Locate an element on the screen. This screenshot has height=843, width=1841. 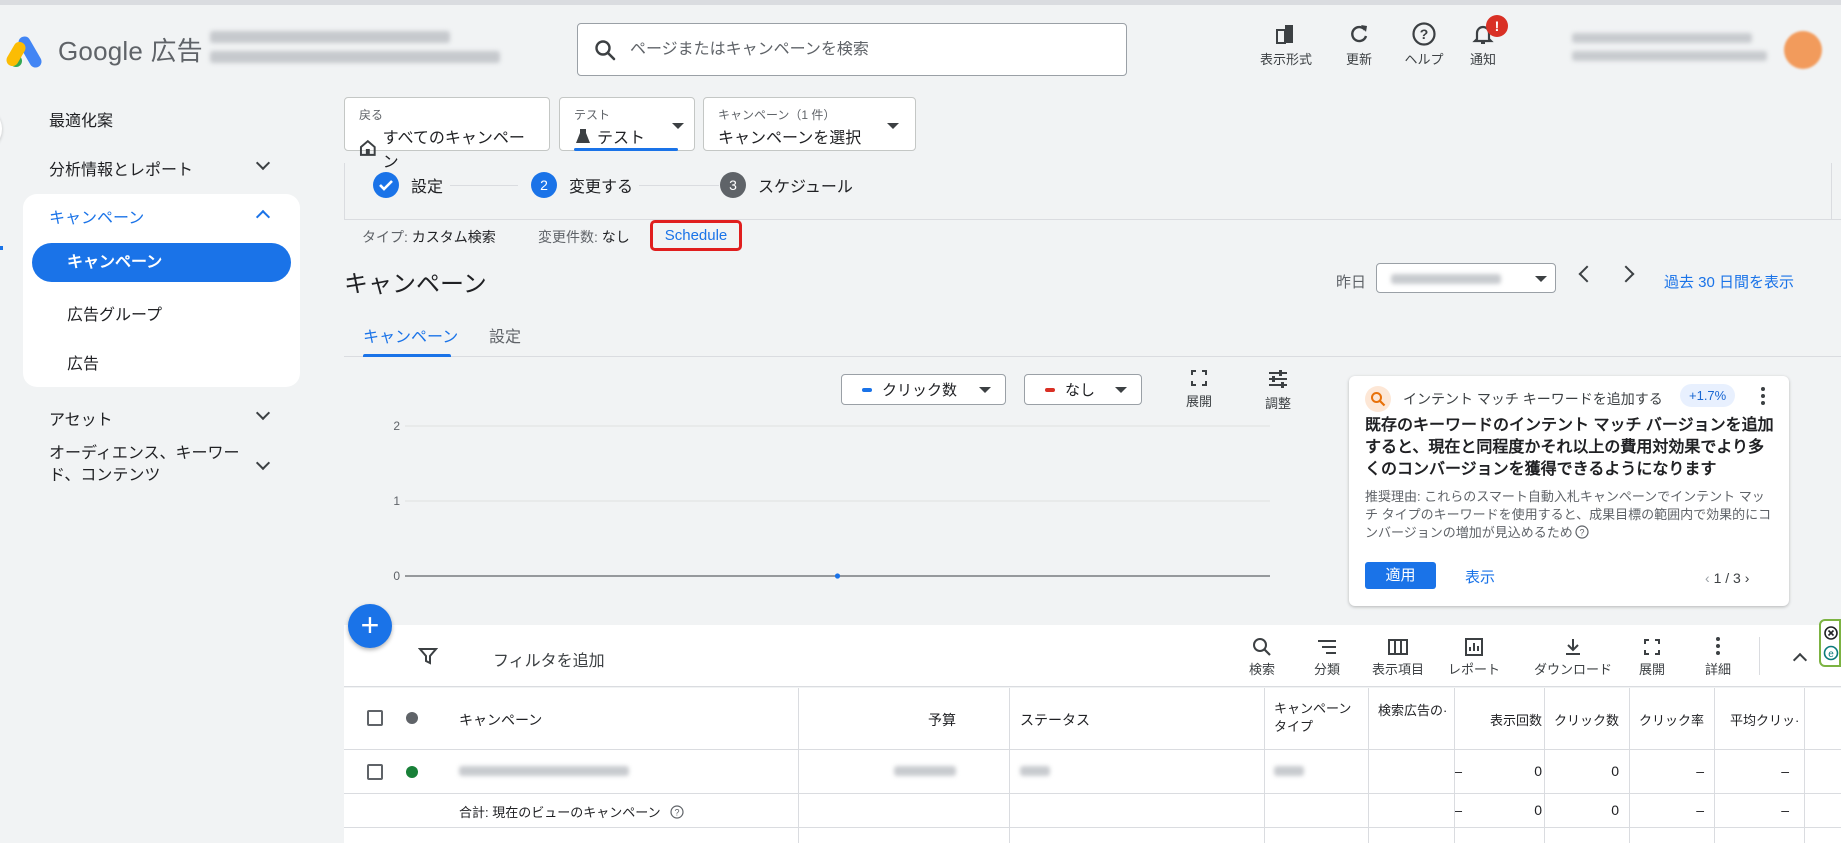
expand-icon is located at coordinates (1652, 647).